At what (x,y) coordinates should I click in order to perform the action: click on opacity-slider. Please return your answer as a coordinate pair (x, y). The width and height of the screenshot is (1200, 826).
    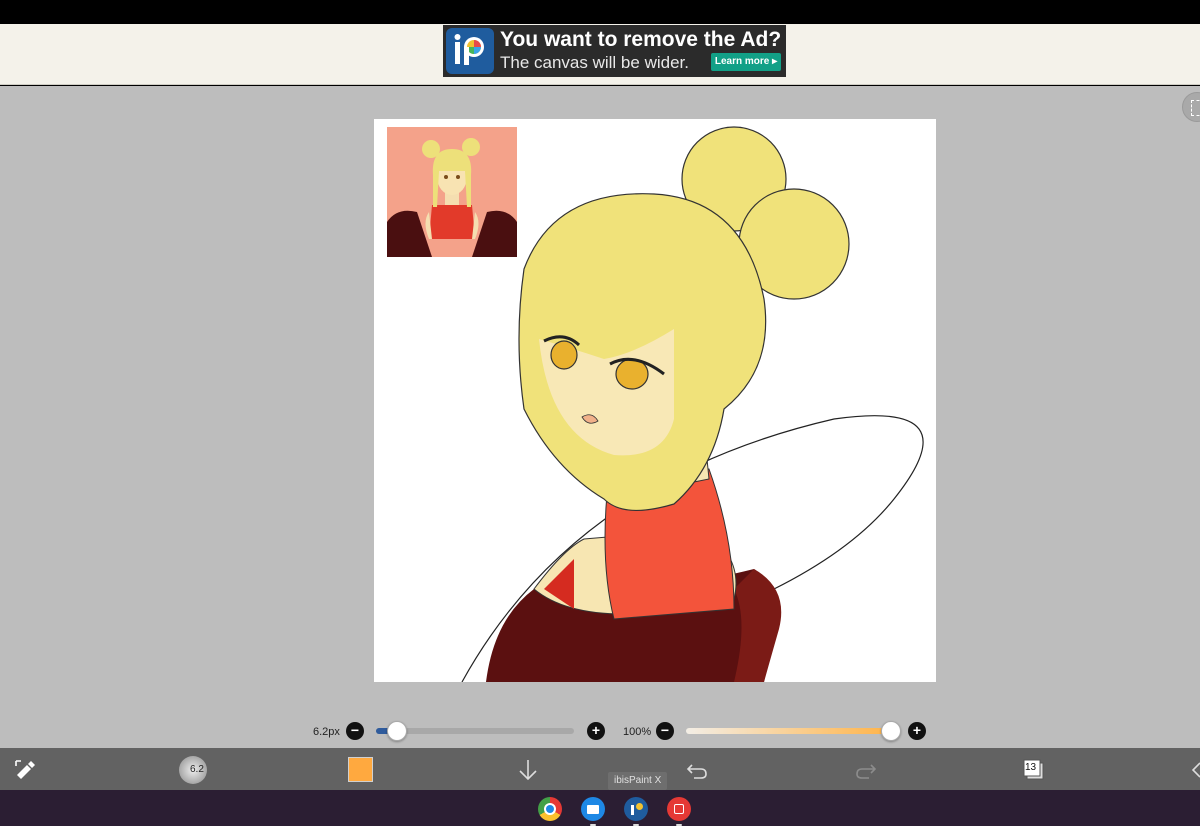
    Looking at the image, I should click on (789, 731).